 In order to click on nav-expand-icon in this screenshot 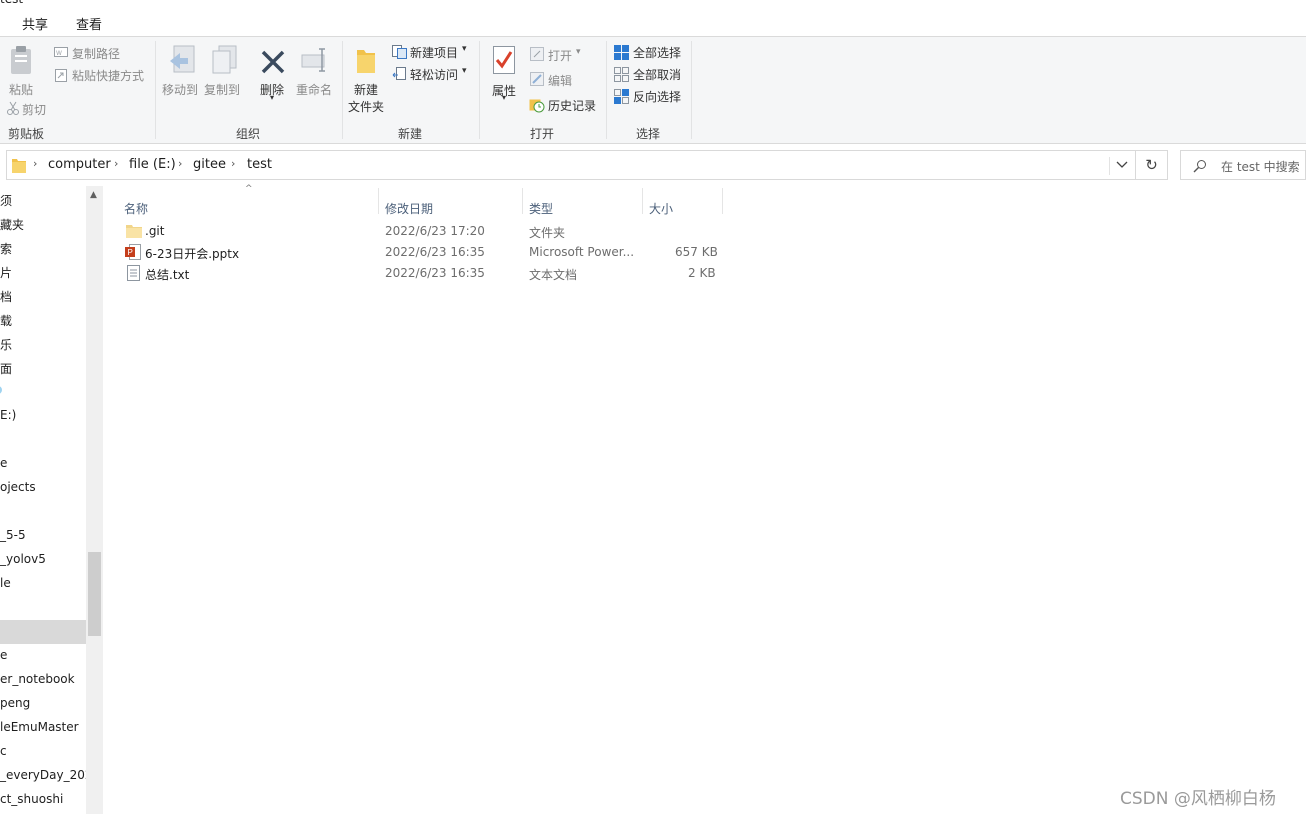, I will do `click(2, 390)`.